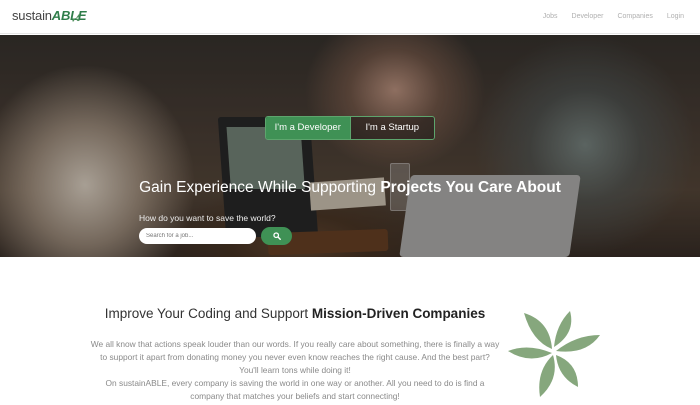  Describe the element at coordinates (391, 128) in the screenshot. I see `startup-toggle-button: I'm a Startup` at that location.